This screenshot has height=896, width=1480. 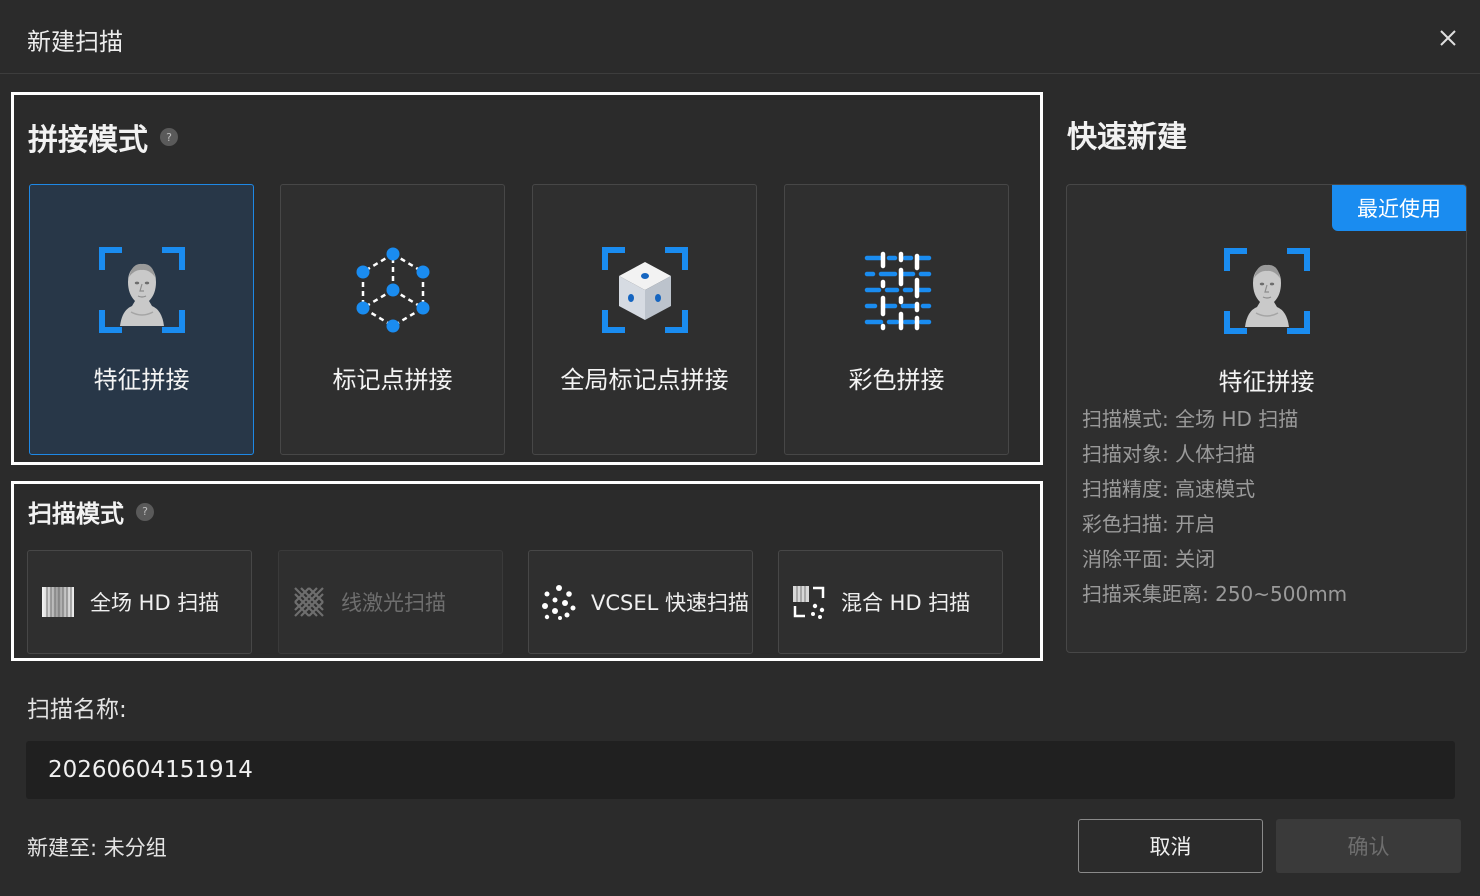 What do you see at coordinates (1169, 489) in the screenshot?
I see `quick-info-scan-precision: 扫描精度: 高速模式` at bounding box center [1169, 489].